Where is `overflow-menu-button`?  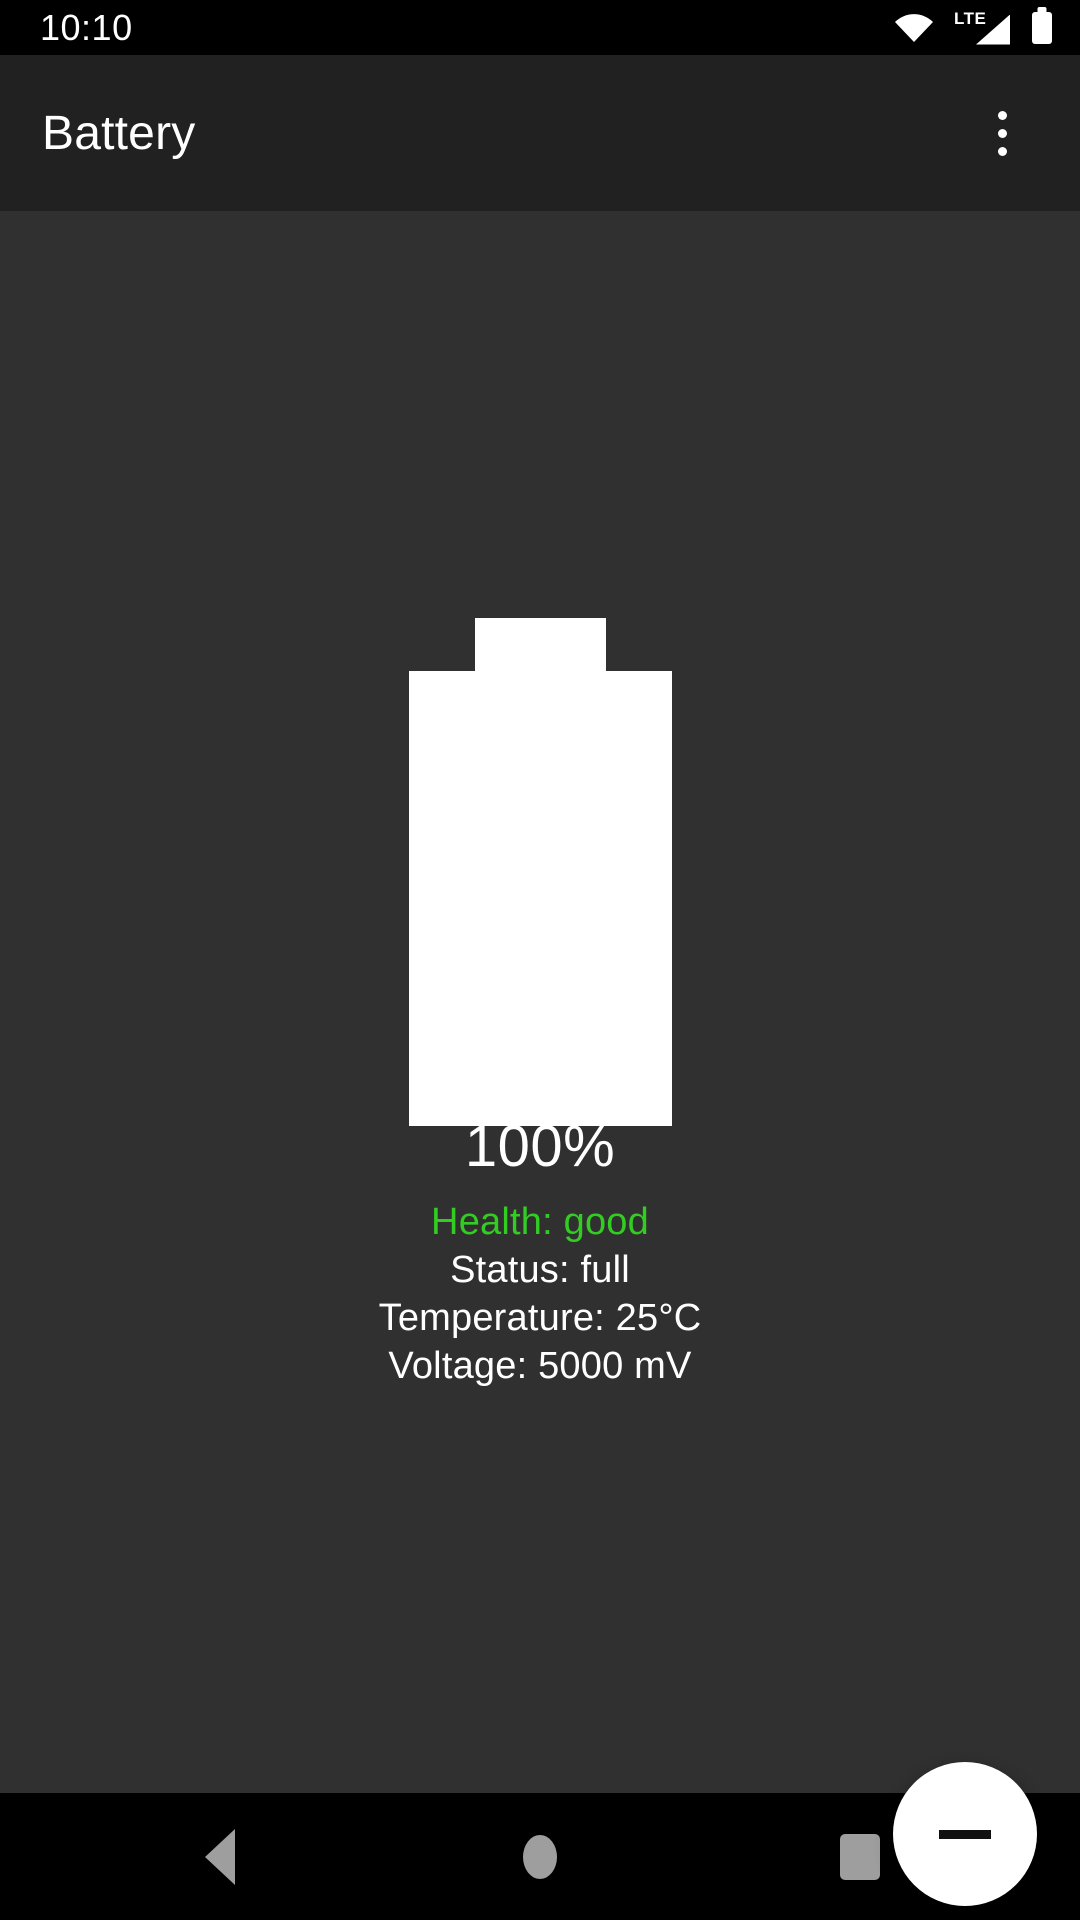 overflow-menu-button is located at coordinates (1002, 133).